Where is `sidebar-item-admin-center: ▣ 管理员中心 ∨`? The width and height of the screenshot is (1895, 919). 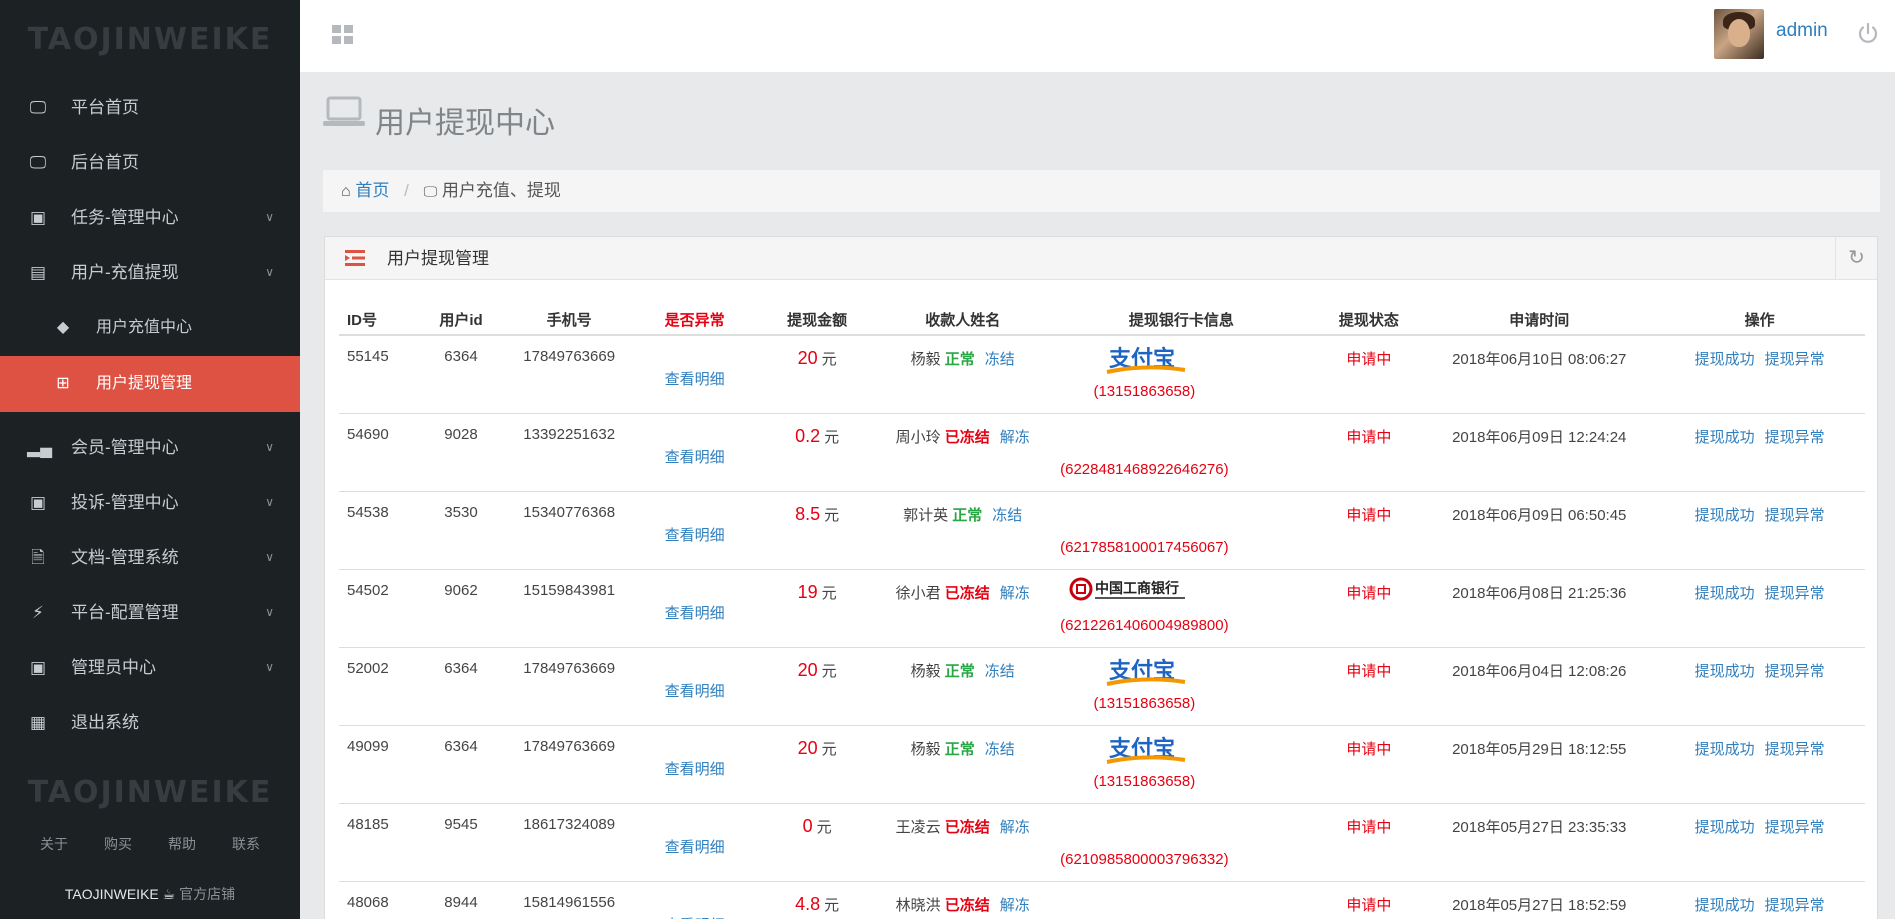
sidebar-item-admin-center: ▣ 管理员中心 ∨ is located at coordinates (150, 667).